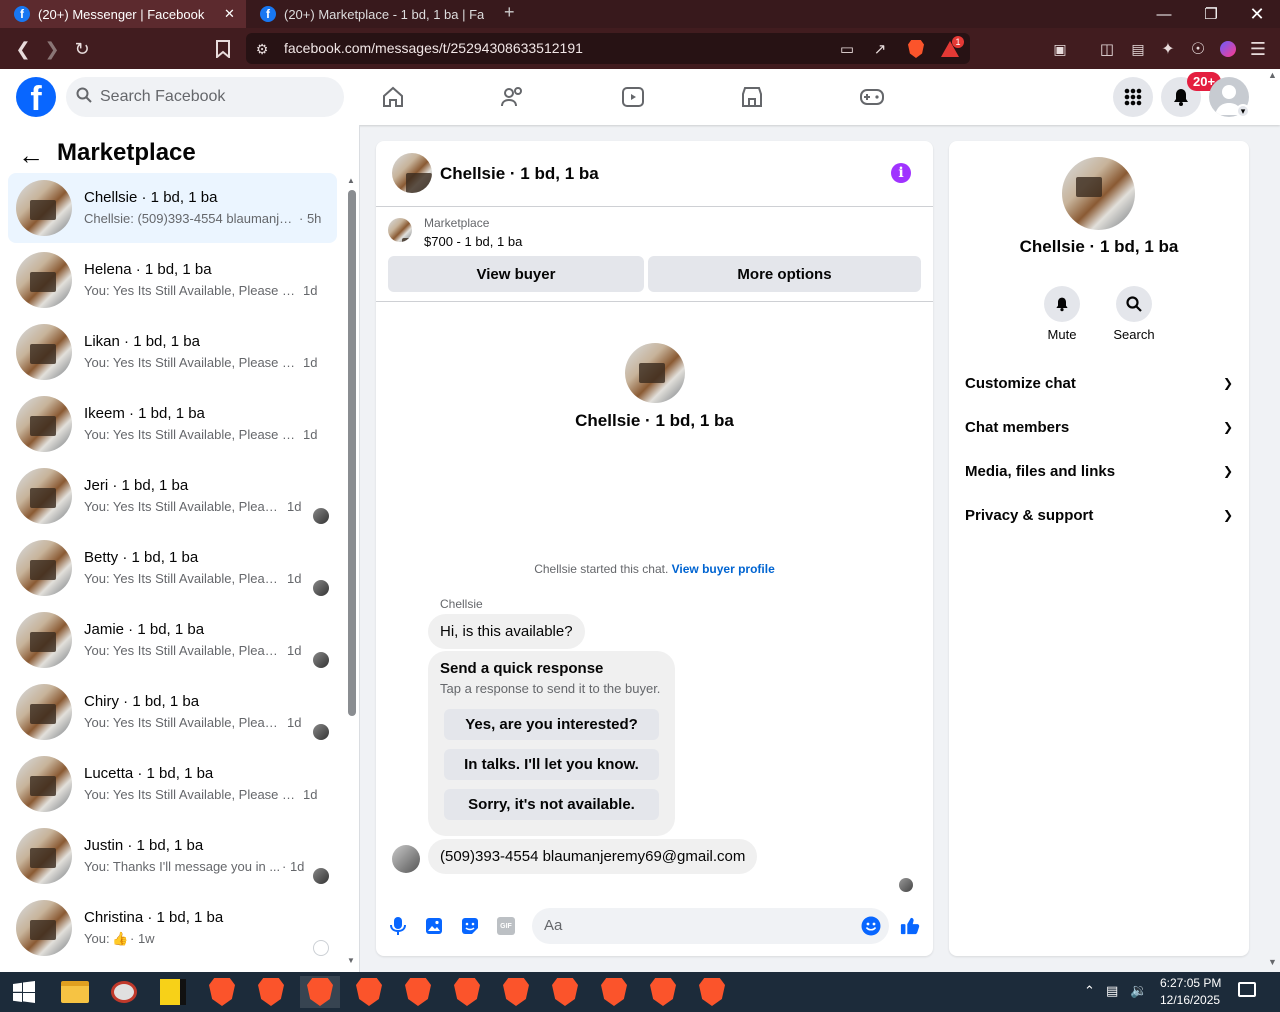 This screenshot has width=1280, height=1012. I want to click on window-close-icon: ✕, so click(1257, 14).